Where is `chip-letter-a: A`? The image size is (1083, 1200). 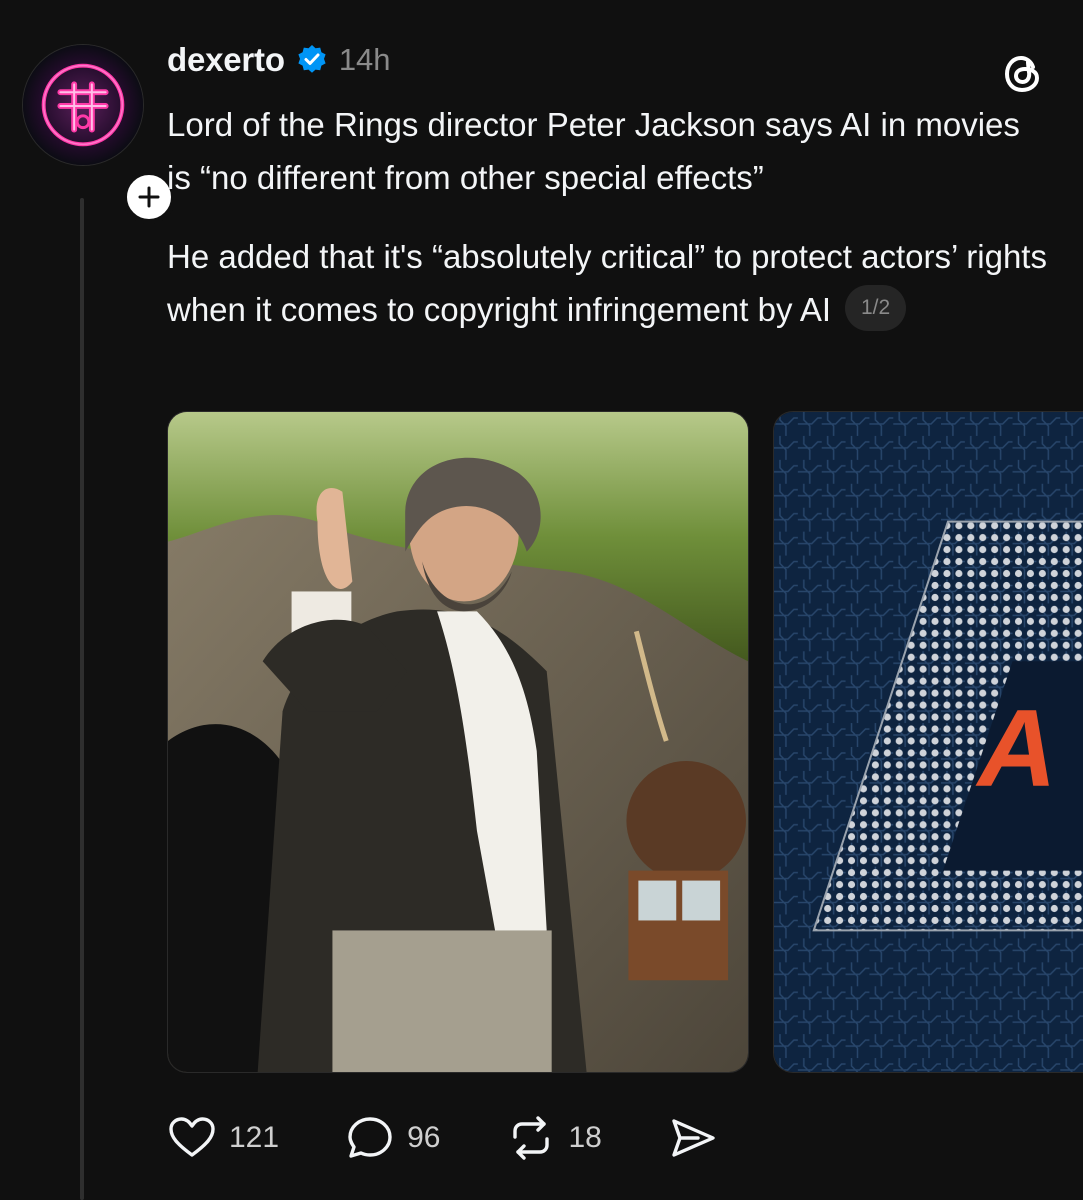
chip-letter-a: A is located at coordinates (1016, 749).